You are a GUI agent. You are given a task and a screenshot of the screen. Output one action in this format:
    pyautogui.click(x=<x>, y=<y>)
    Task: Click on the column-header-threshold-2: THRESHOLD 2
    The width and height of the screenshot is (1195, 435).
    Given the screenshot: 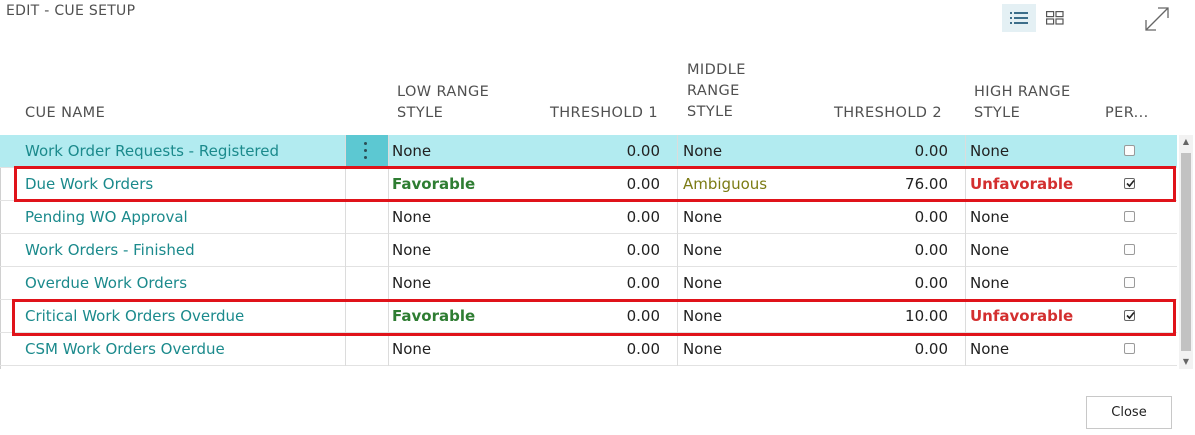 What is the action you would take?
    pyautogui.click(x=888, y=113)
    